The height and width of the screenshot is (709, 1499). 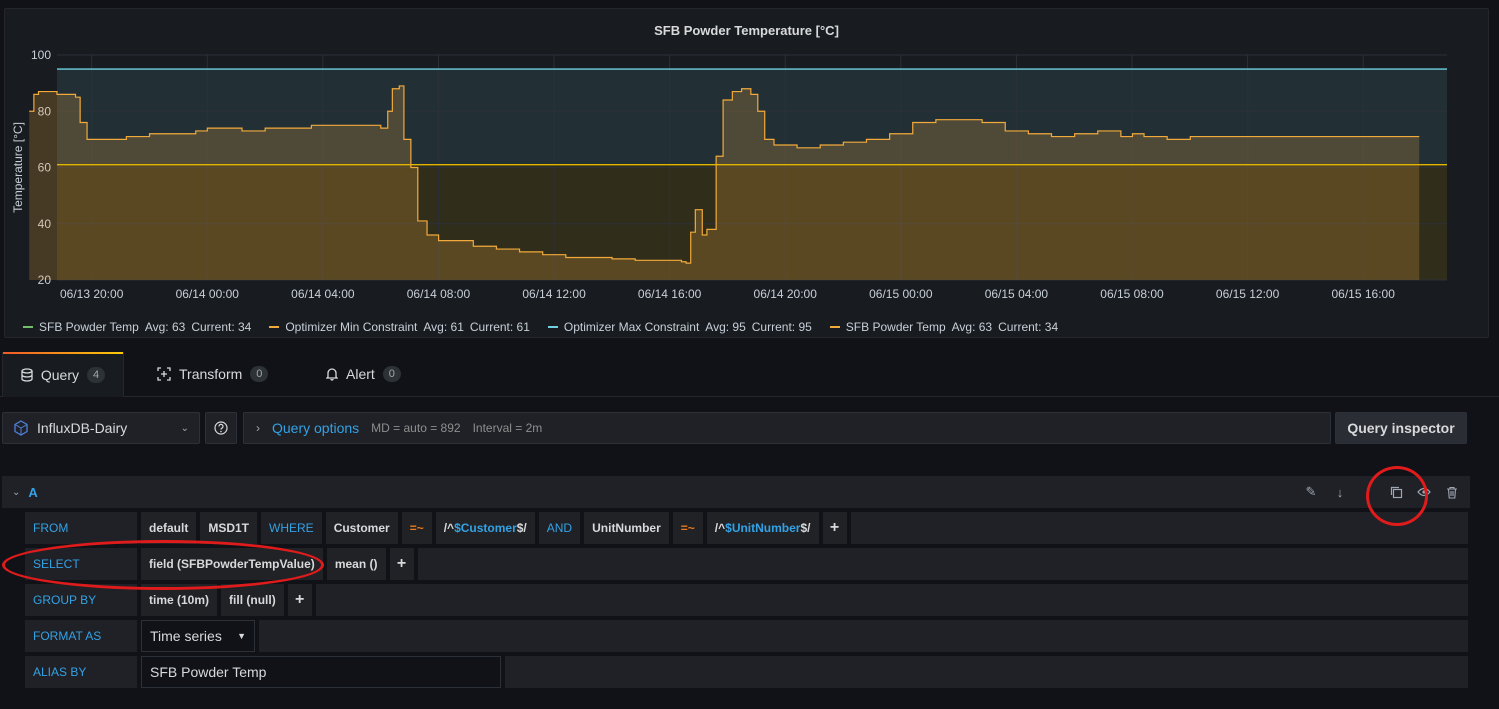 I want to click on tab-alert: Alert 0, so click(x=363, y=374).